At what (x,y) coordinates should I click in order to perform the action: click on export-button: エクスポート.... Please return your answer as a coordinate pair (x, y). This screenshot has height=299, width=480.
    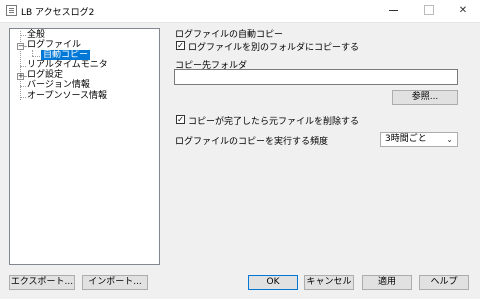
    Looking at the image, I should click on (42, 282).